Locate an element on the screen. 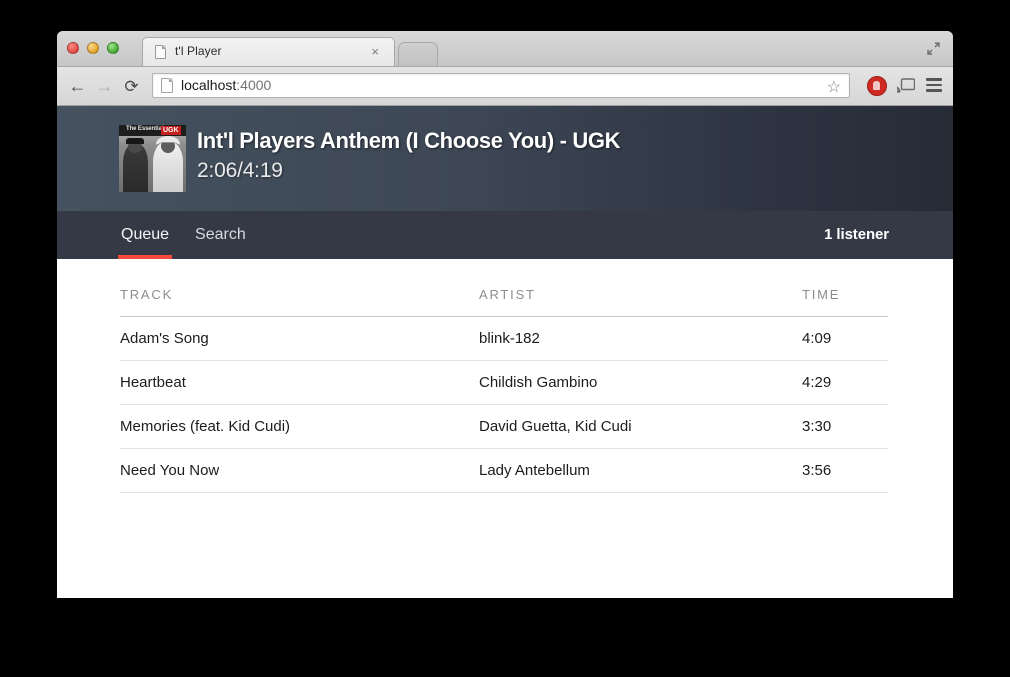  table-row: Heartbeat Childish Gambino 4:29 is located at coordinates (504, 382).